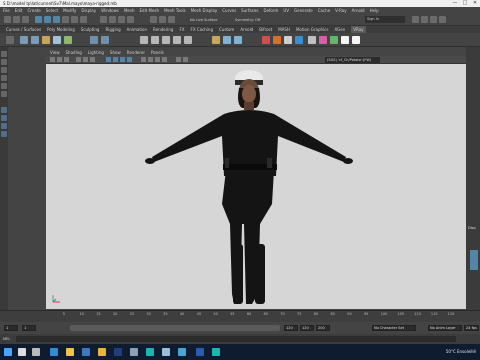 This screenshot has width=480, height=360. Describe the element at coordinates (24, 40) in the screenshot. I see `sphere-icon` at that location.